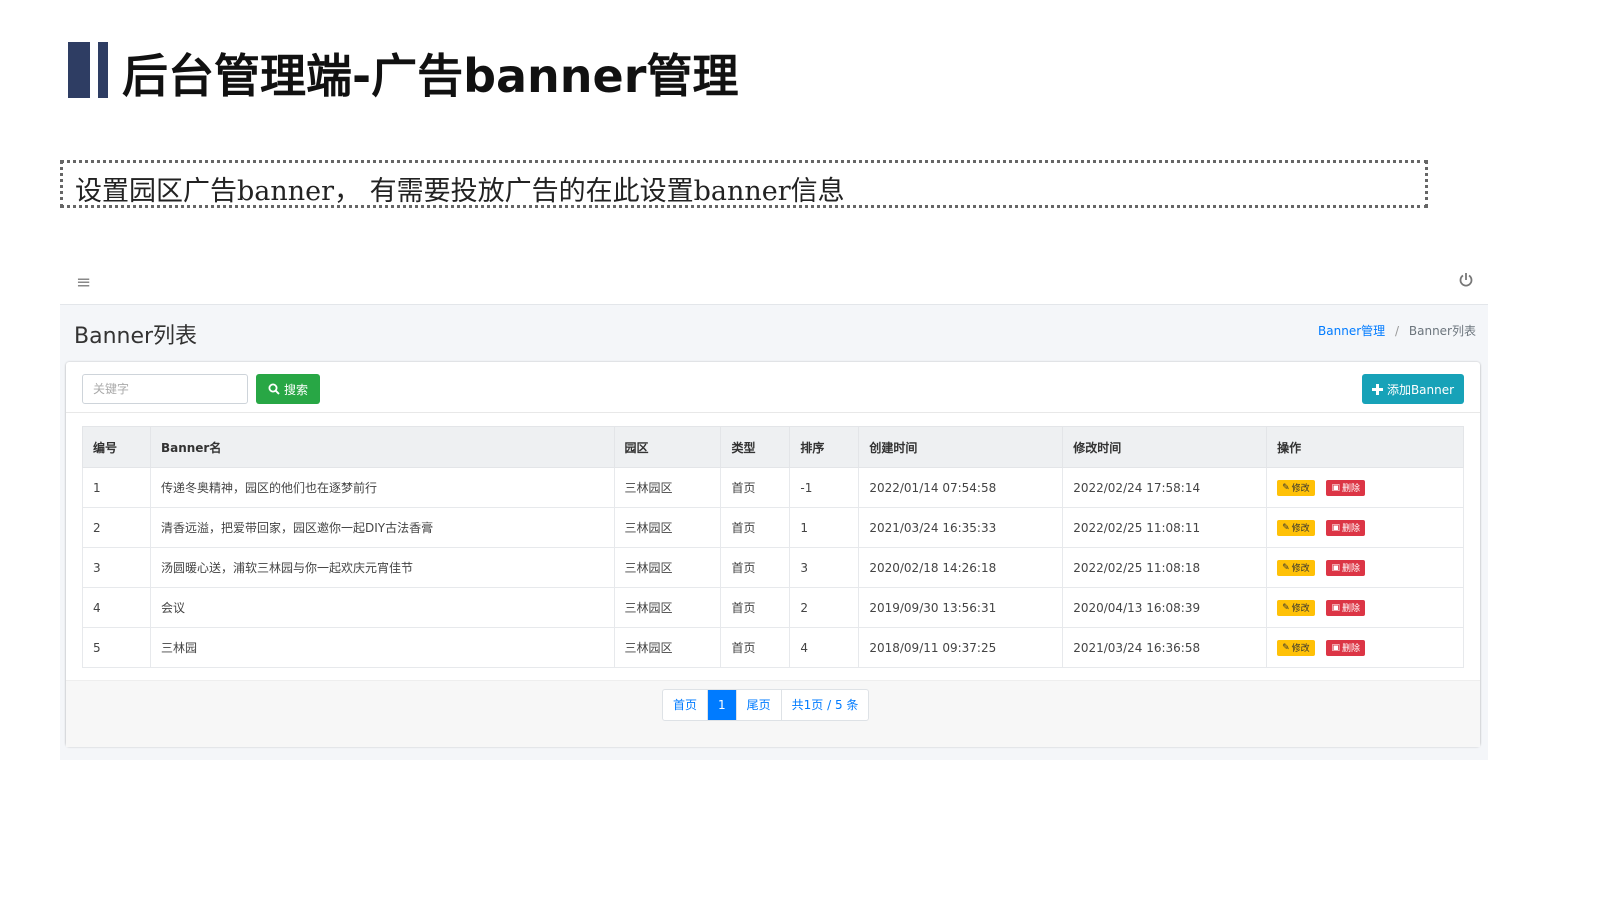 This screenshot has height=900, width=1600. Describe the element at coordinates (1165, 647) in the screenshot. I see `cell-modified: 2021/03/24 16:36:58` at that location.